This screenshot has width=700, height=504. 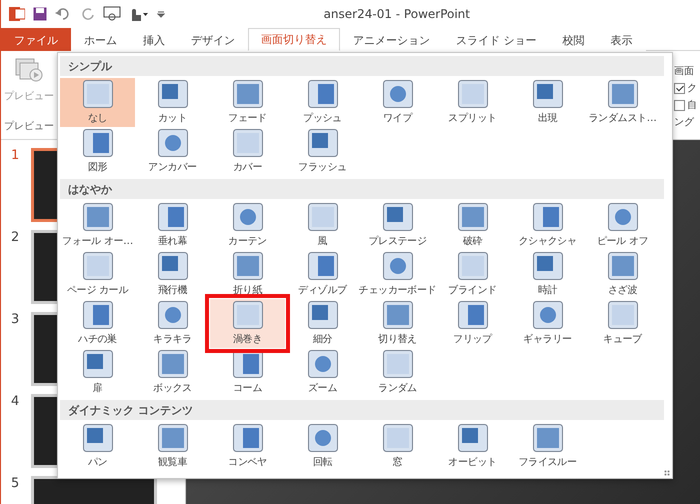 What do you see at coordinates (397, 372) in the screenshot?
I see `transition-option: ランダム` at bounding box center [397, 372].